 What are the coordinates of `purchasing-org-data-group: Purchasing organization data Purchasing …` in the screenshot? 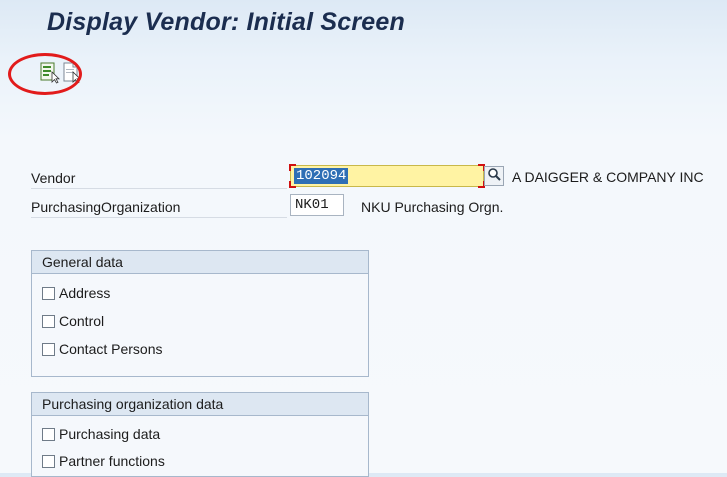 It's located at (200, 434).